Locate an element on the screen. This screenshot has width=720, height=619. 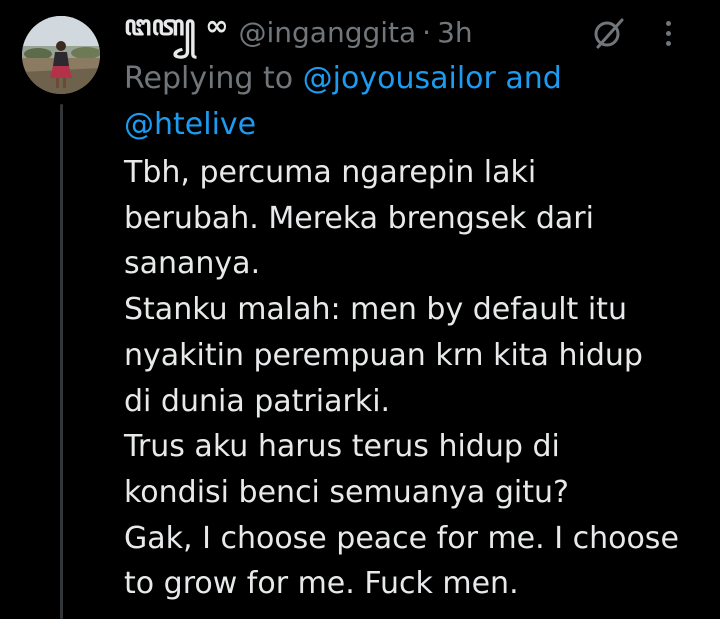
user-avatar-photo-icon is located at coordinates (61, 55).